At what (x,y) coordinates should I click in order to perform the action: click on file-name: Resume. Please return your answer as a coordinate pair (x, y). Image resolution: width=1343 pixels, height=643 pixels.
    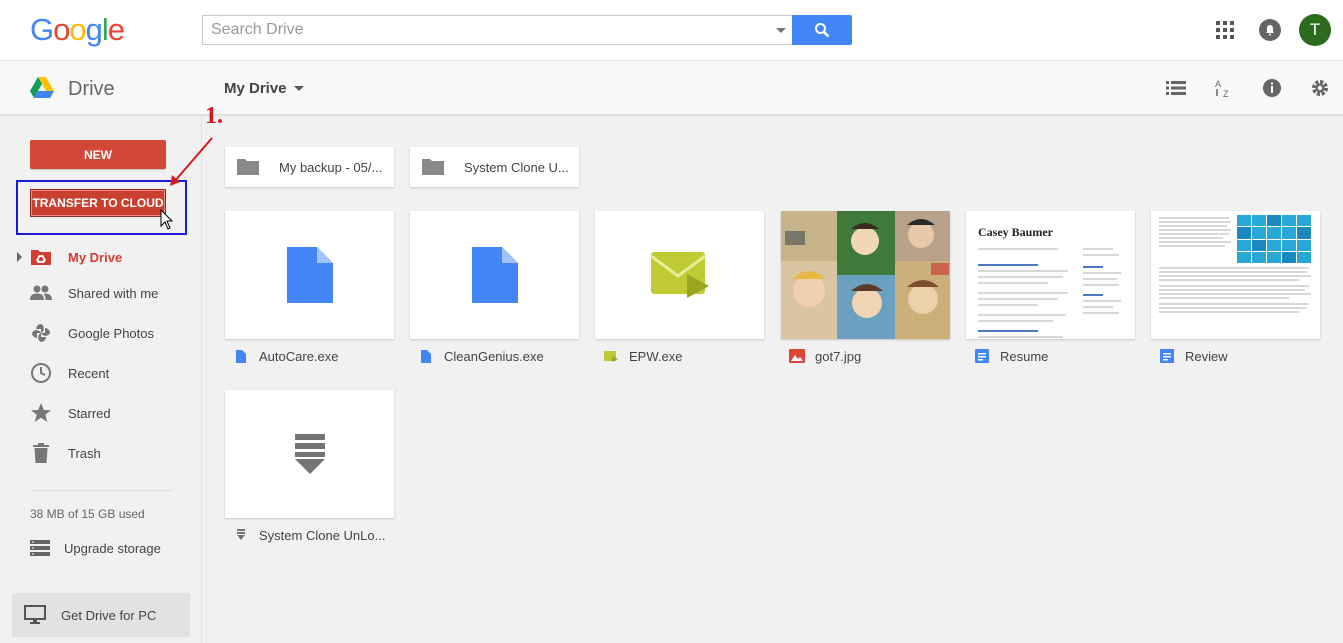
    Looking at the image, I should click on (1024, 356).